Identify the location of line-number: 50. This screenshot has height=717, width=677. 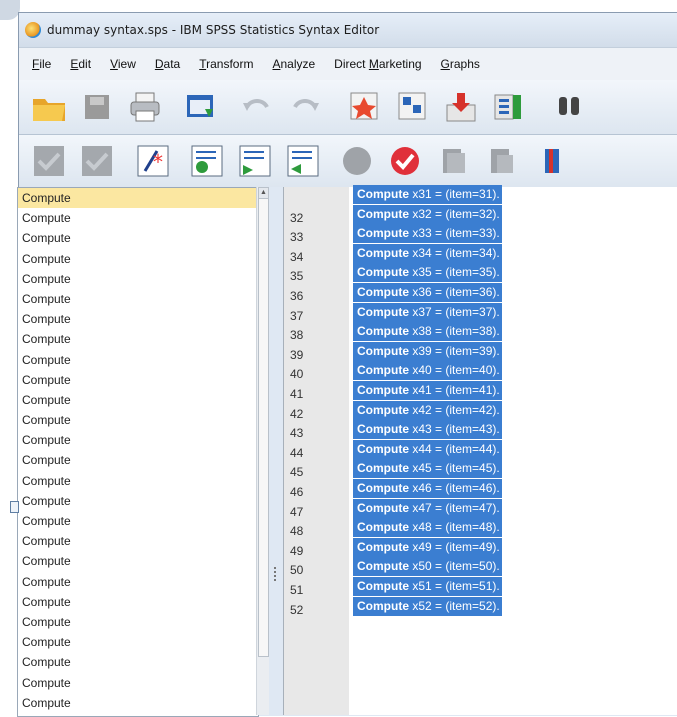
(297, 570).